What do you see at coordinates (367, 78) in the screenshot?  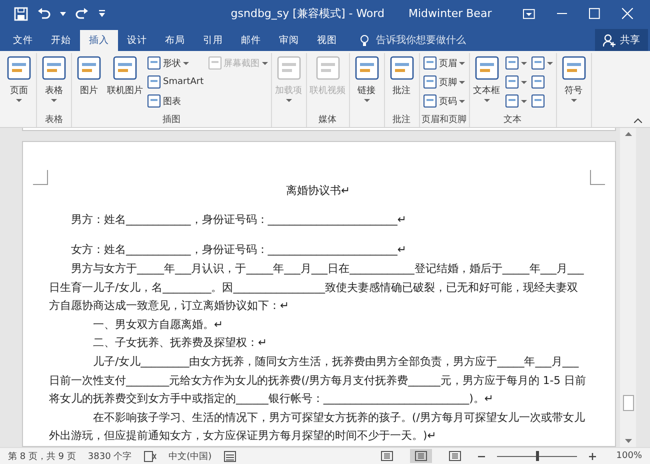 I see `ribbon-button: 链接` at bounding box center [367, 78].